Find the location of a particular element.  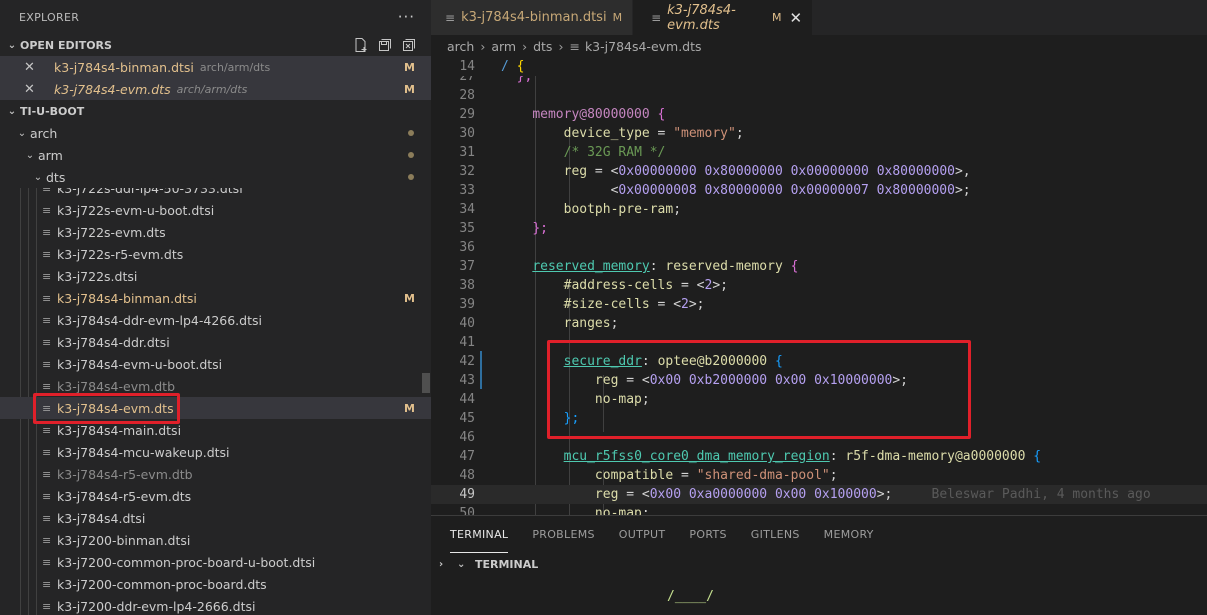

code-line: 35 }; is located at coordinates (819, 228).